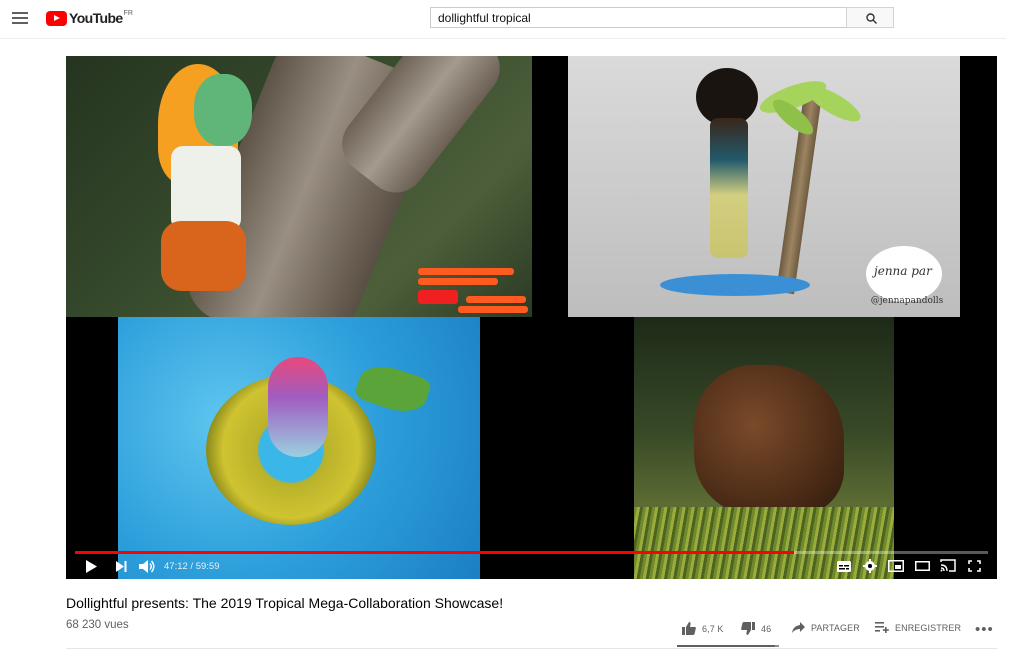  I want to click on info-divider, so click(531, 648).